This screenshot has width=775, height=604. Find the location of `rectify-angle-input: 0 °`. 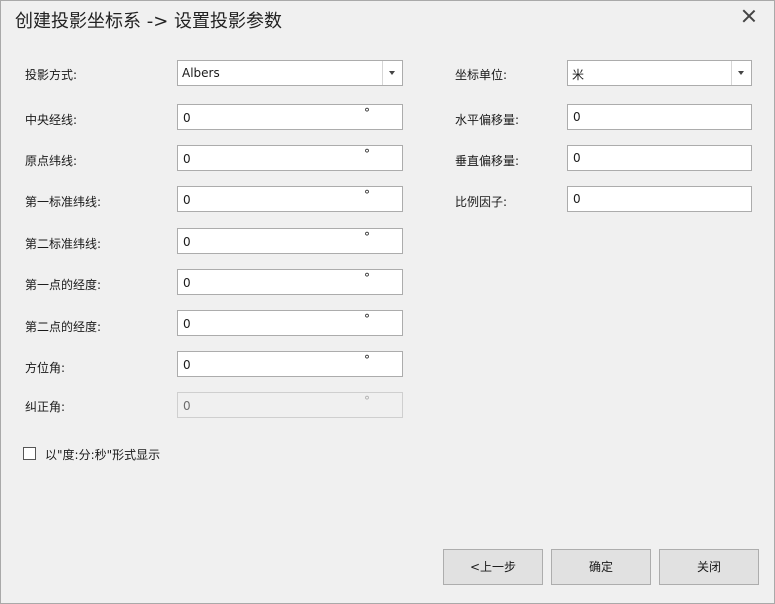

rectify-angle-input: 0 ° is located at coordinates (290, 405).